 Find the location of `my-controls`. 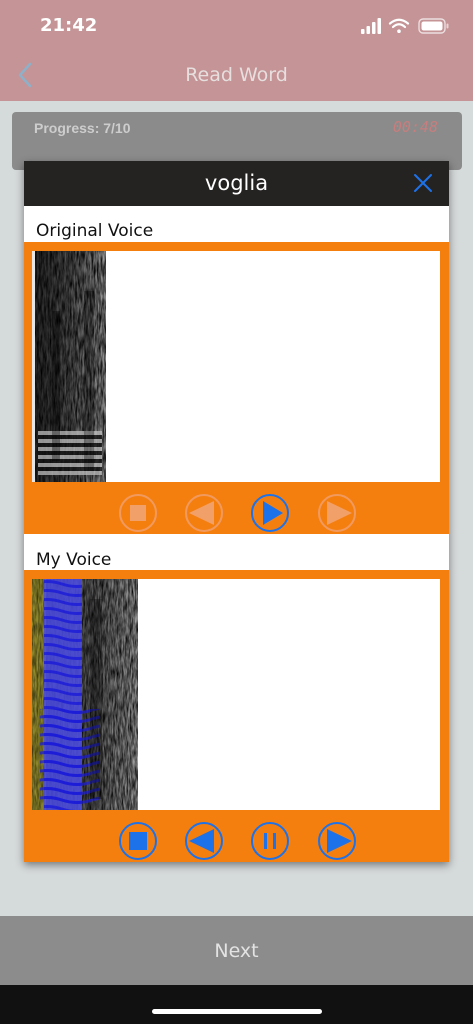

my-controls is located at coordinates (236, 842).